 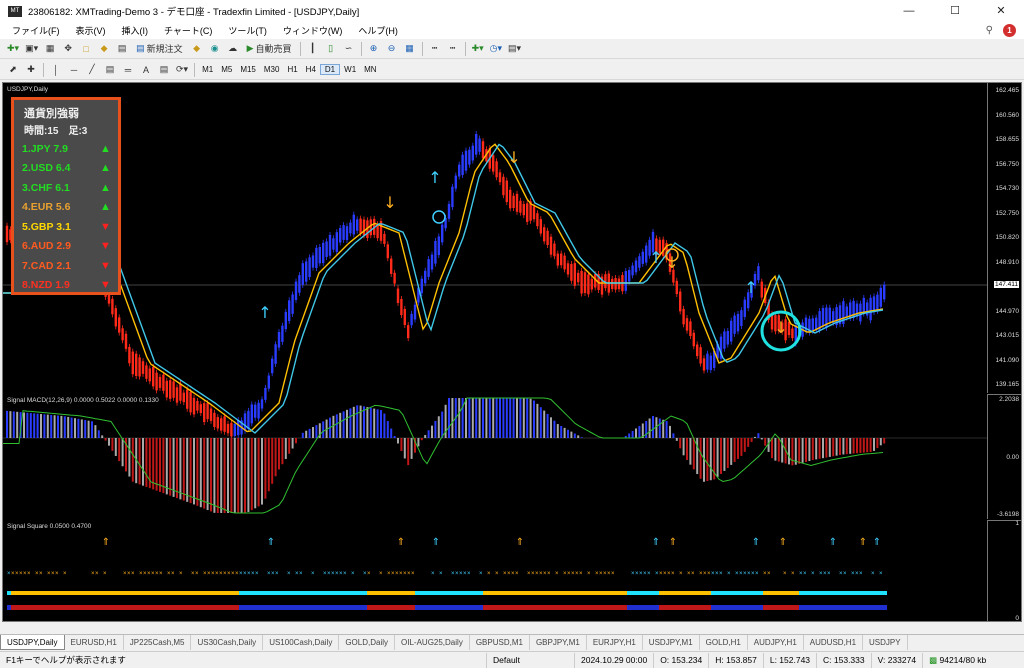 I want to click on candlestick-icon: ▯, so click(x=331, y=49).